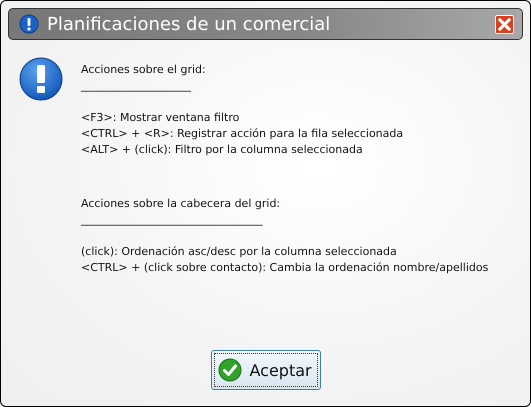 This screenshot has width=531, height=407. What do you see at coordinates (189, 24) in the screenshot?
I see `window-title: Planificaciones de un comercial` at bounding box center [189, 24].